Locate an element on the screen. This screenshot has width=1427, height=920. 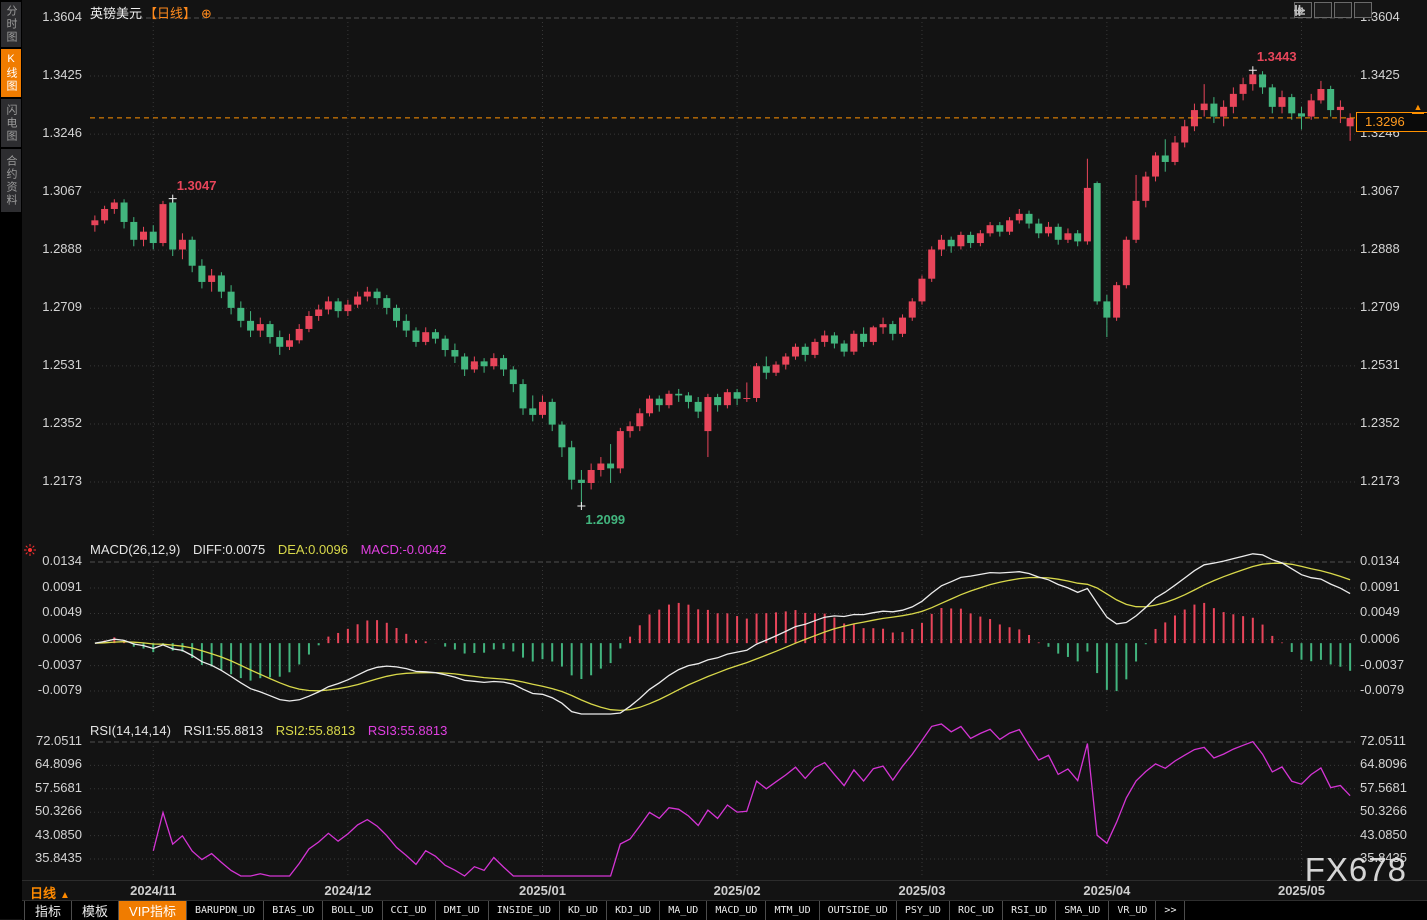
chart-type-sidebar: 分时图 K线图 闪电图 合约资料 is located at coordinates (11, 459).